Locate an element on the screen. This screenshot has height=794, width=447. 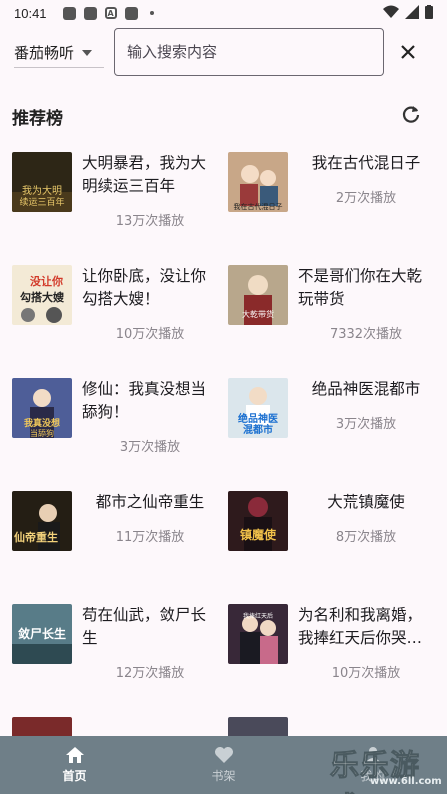
book-card: 仙帝重生 都市之仙帝重生 11万次播放 is located at coordinates (117, 541).